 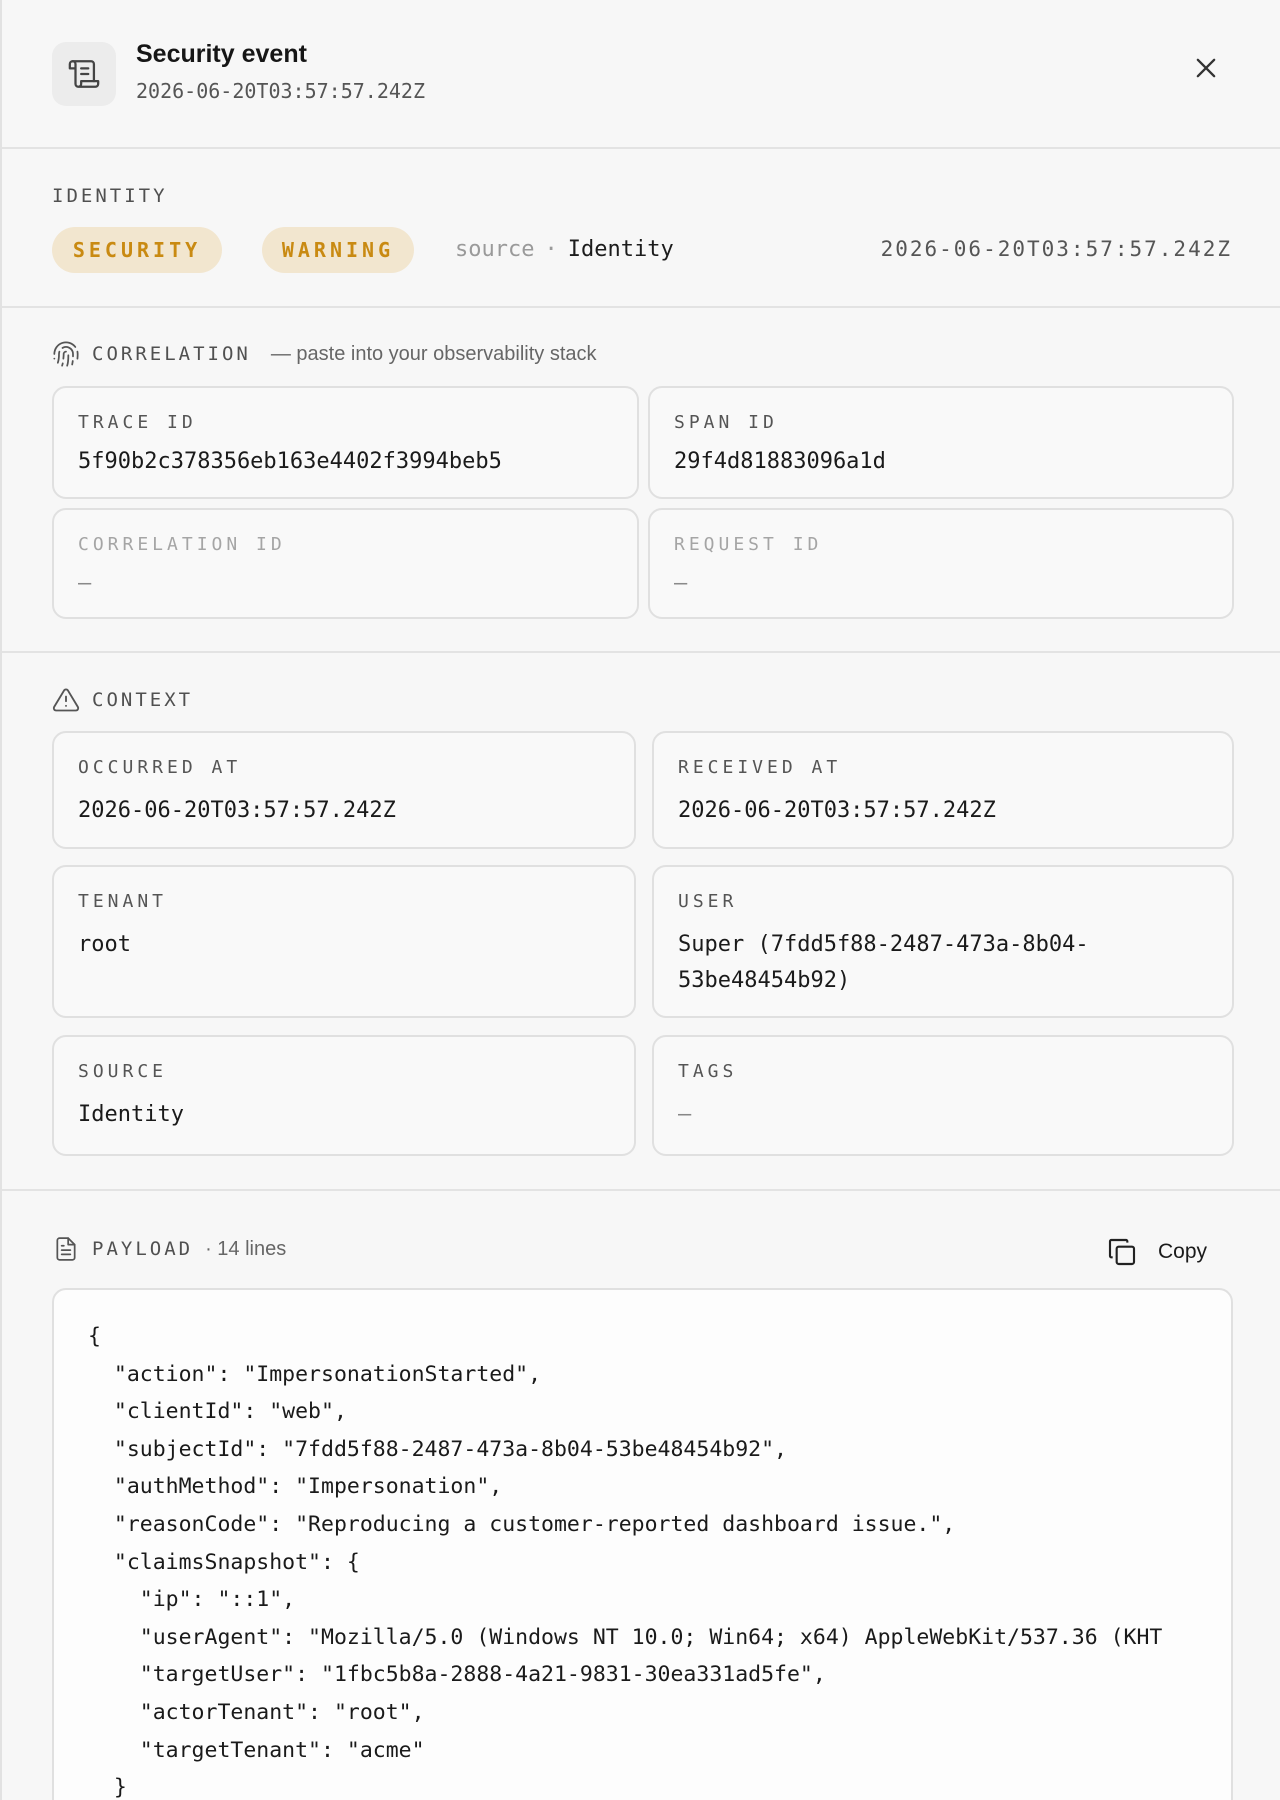 I want to click on tenant-card: TENANT root, so click(x=344, y=941).